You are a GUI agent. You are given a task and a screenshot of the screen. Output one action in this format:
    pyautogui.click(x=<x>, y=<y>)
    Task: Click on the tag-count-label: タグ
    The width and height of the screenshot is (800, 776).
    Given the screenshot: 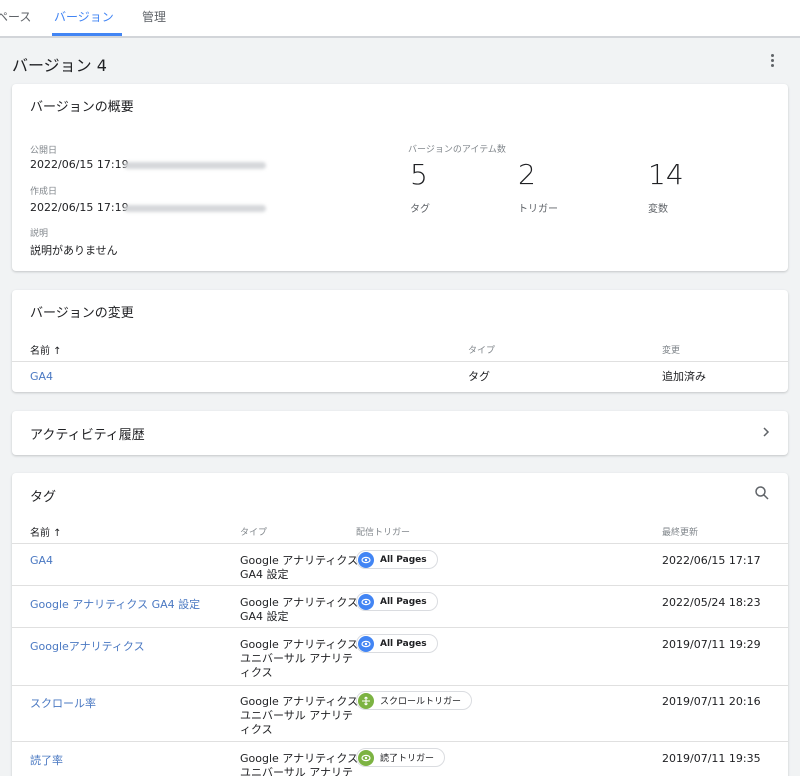 What is the action you would take?
    pyautogui.click(x=420, y=209)
    